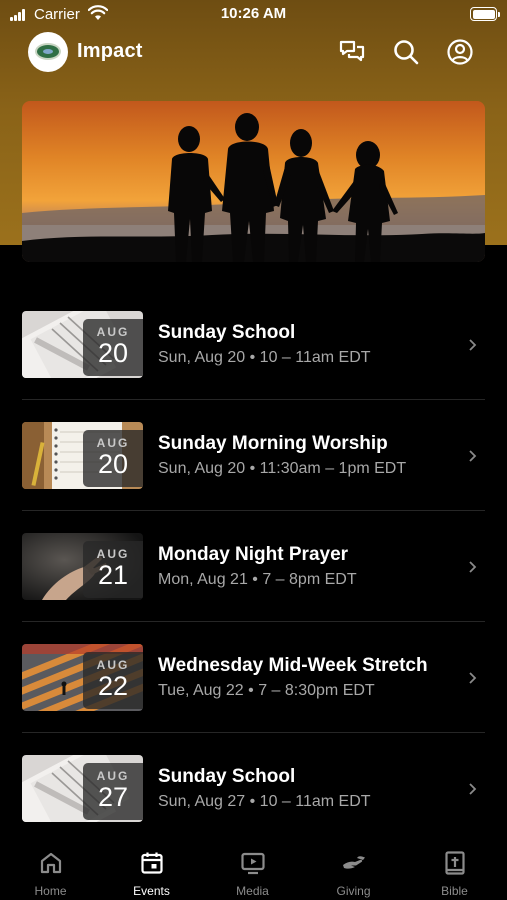 The image size is (507, 900). I want to click on profile-icon, so click(460, 52).